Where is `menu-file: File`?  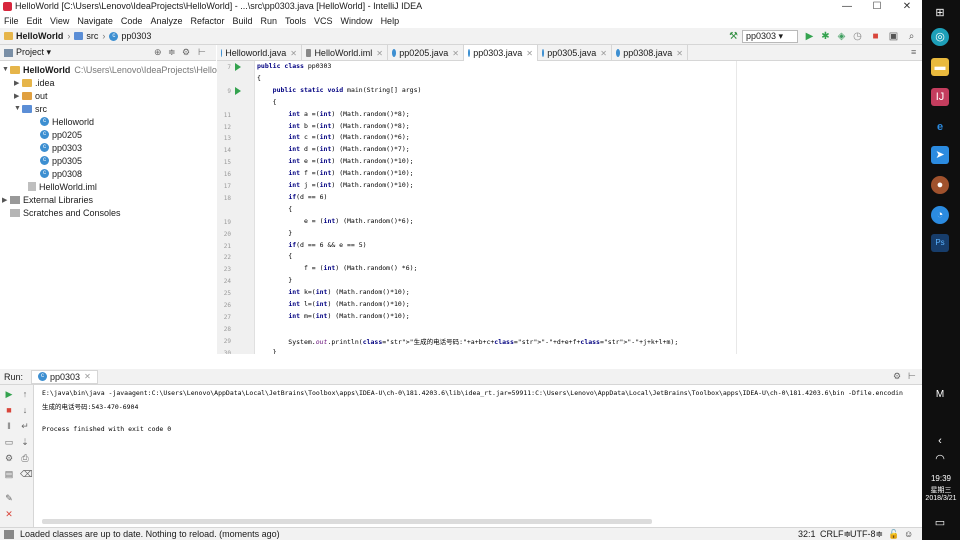 menu-file: File is located at coordinates (11, 21).